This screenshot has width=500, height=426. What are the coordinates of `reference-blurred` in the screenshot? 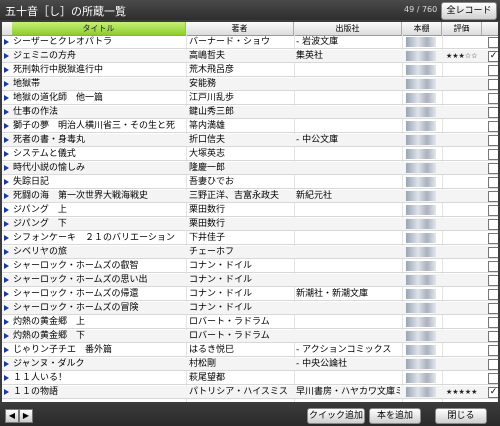 It's located at (421, 266).